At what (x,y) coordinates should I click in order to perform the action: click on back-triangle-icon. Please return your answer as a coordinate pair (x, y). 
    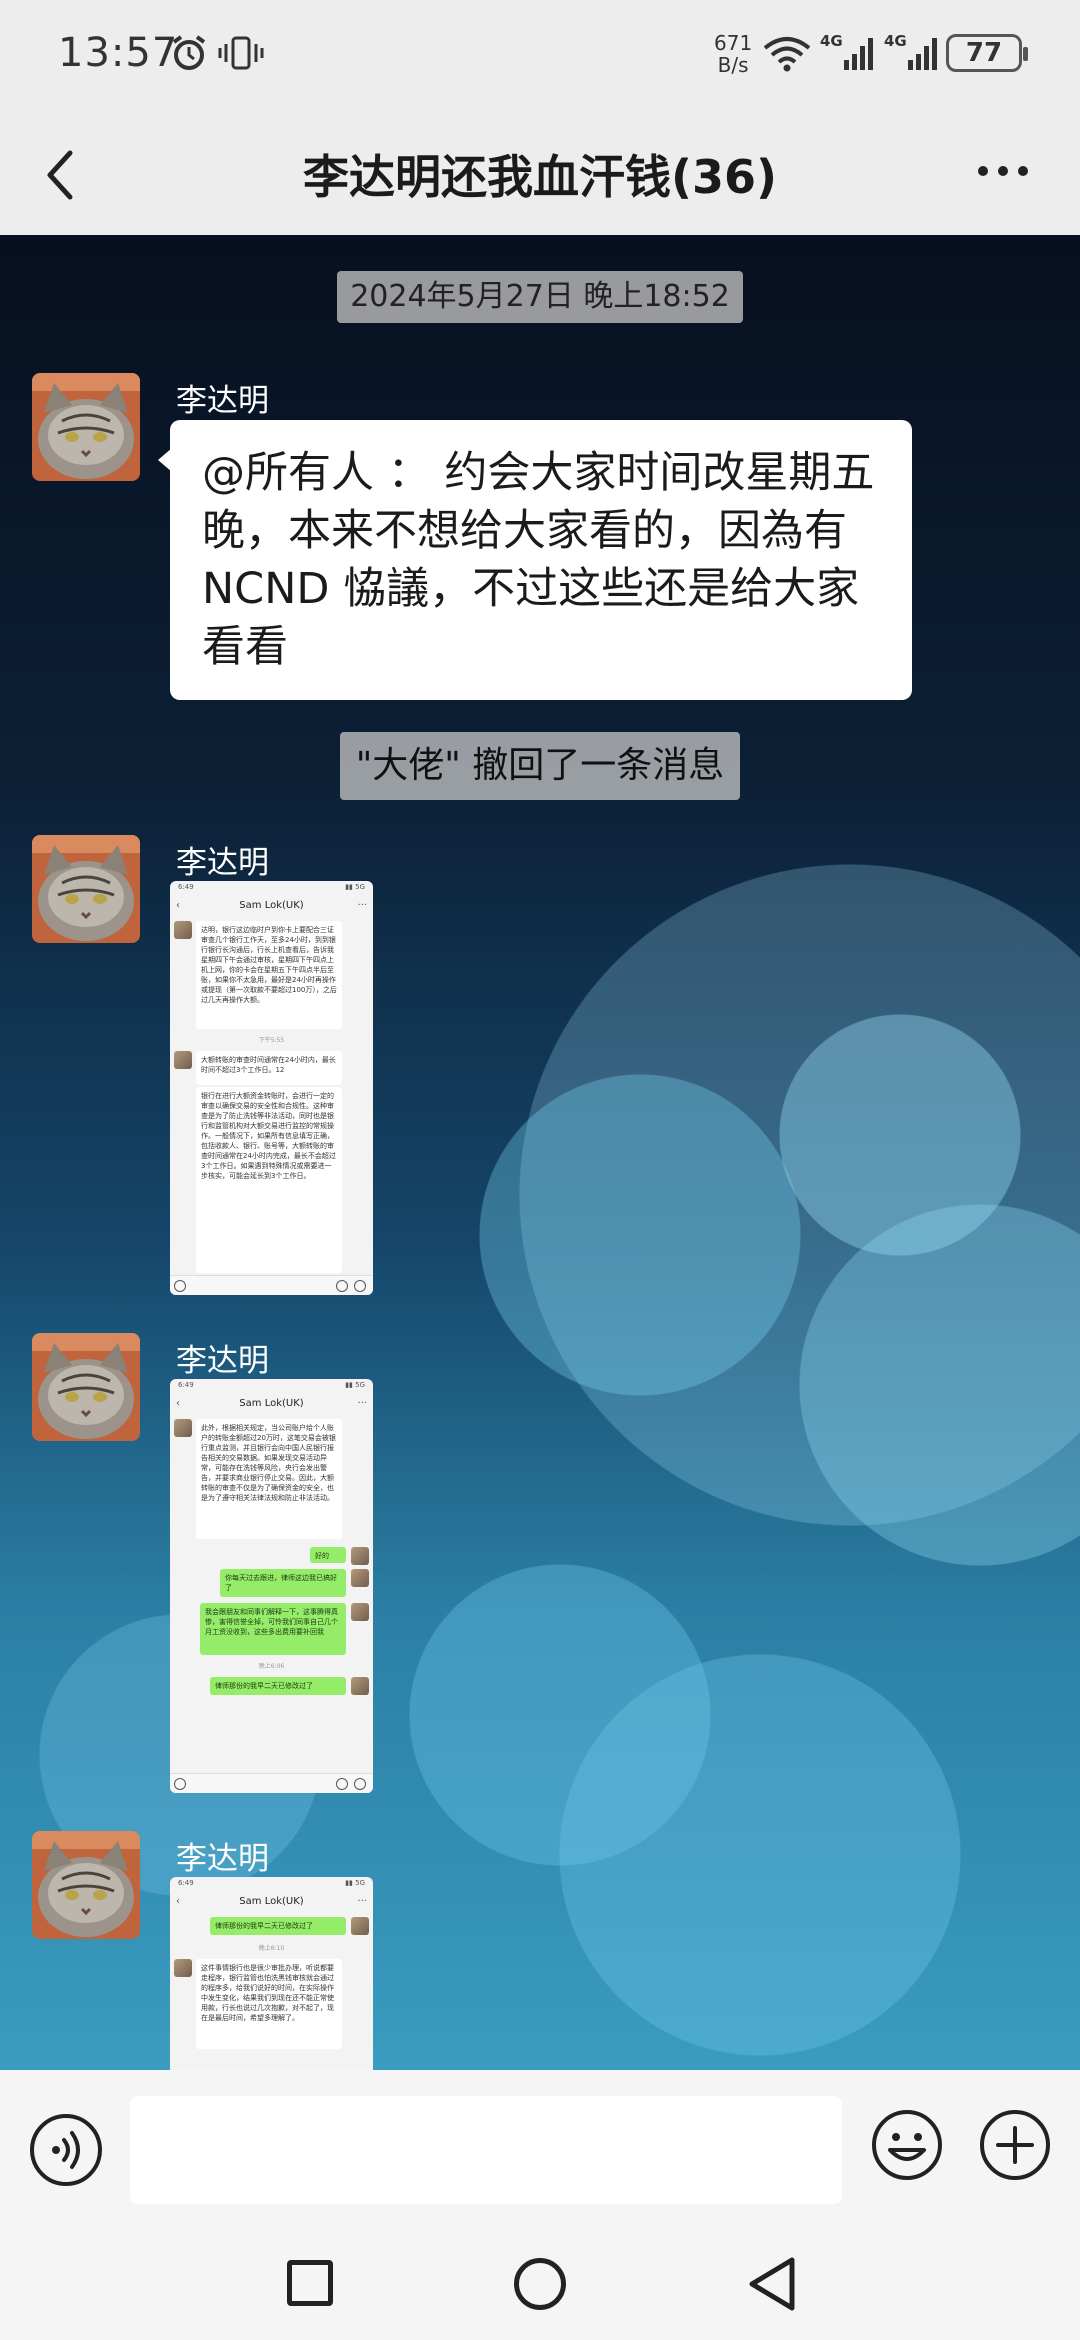
    Looking at the image, I should click on (772, 2284).